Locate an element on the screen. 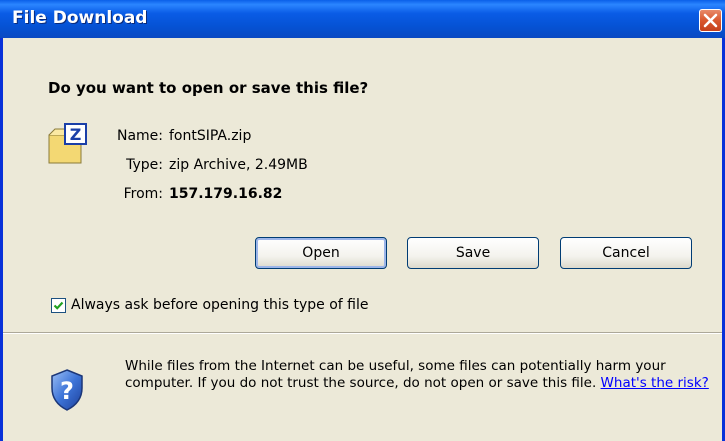  separator-highlight is located at coordinates (362, 333).